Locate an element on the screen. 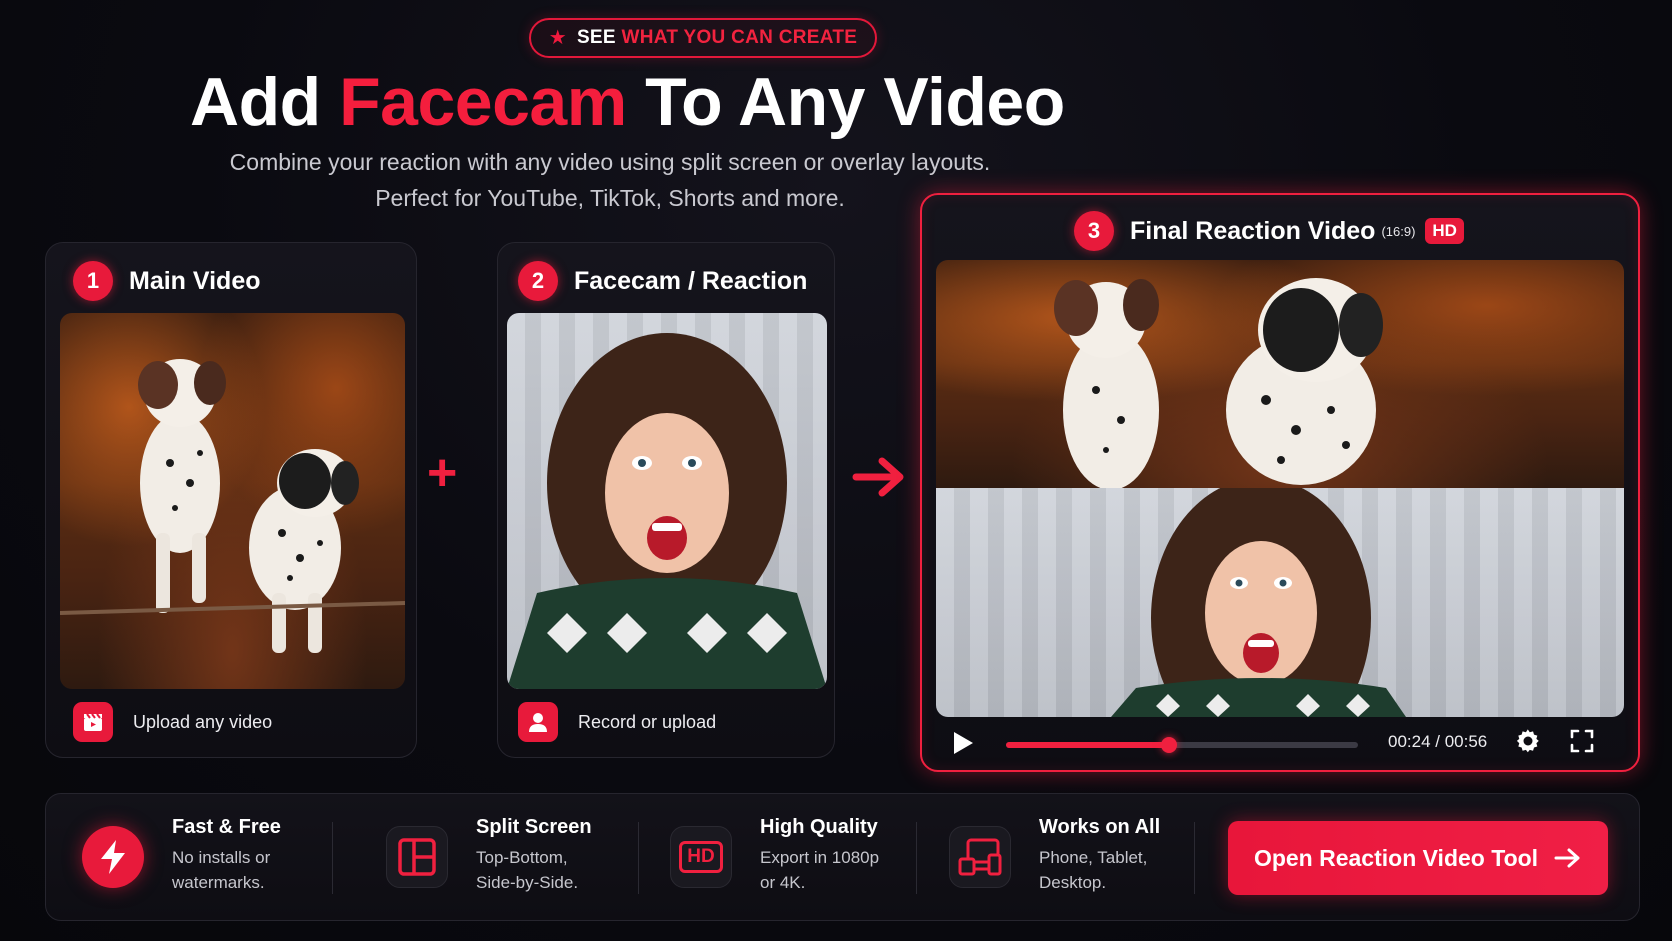 This screenshot has width=1672, height=941. time-display: 00:24 / 00:56 is located at coordinates (1438, 741).